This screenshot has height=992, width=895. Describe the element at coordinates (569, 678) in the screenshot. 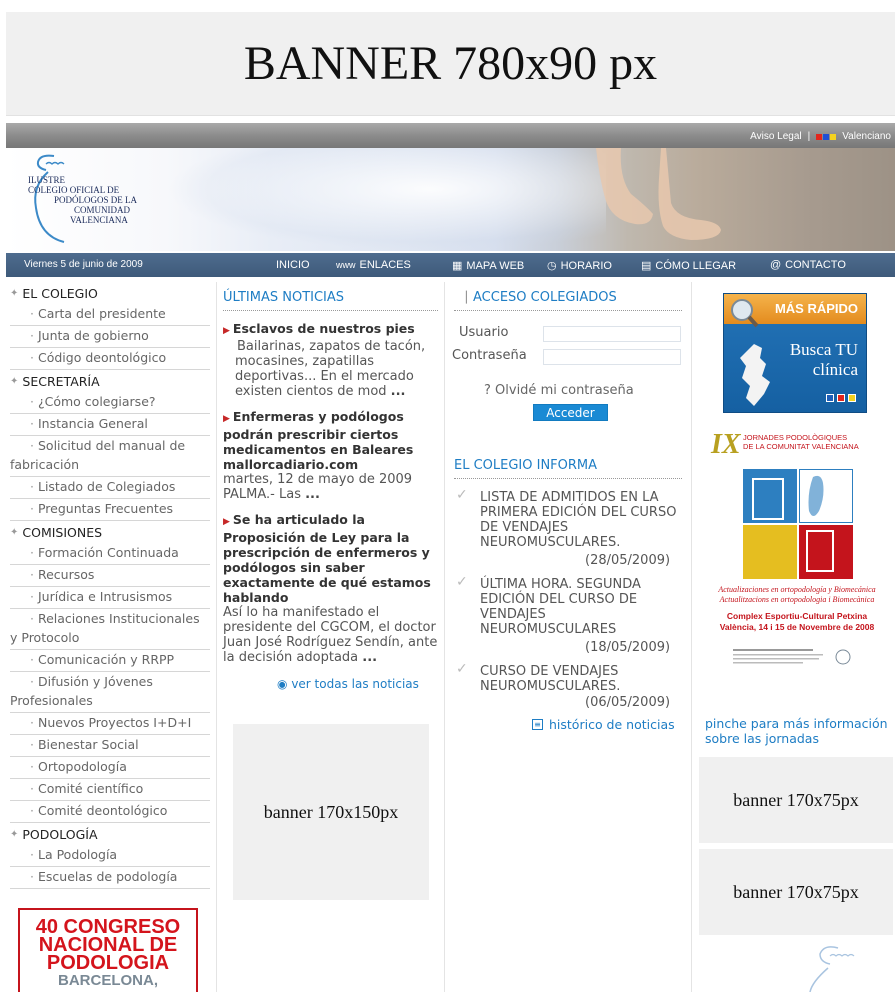

I see `informa-item: ✓ CURSO DE VENDAJES NEUROMUSCULARES.` at that location.